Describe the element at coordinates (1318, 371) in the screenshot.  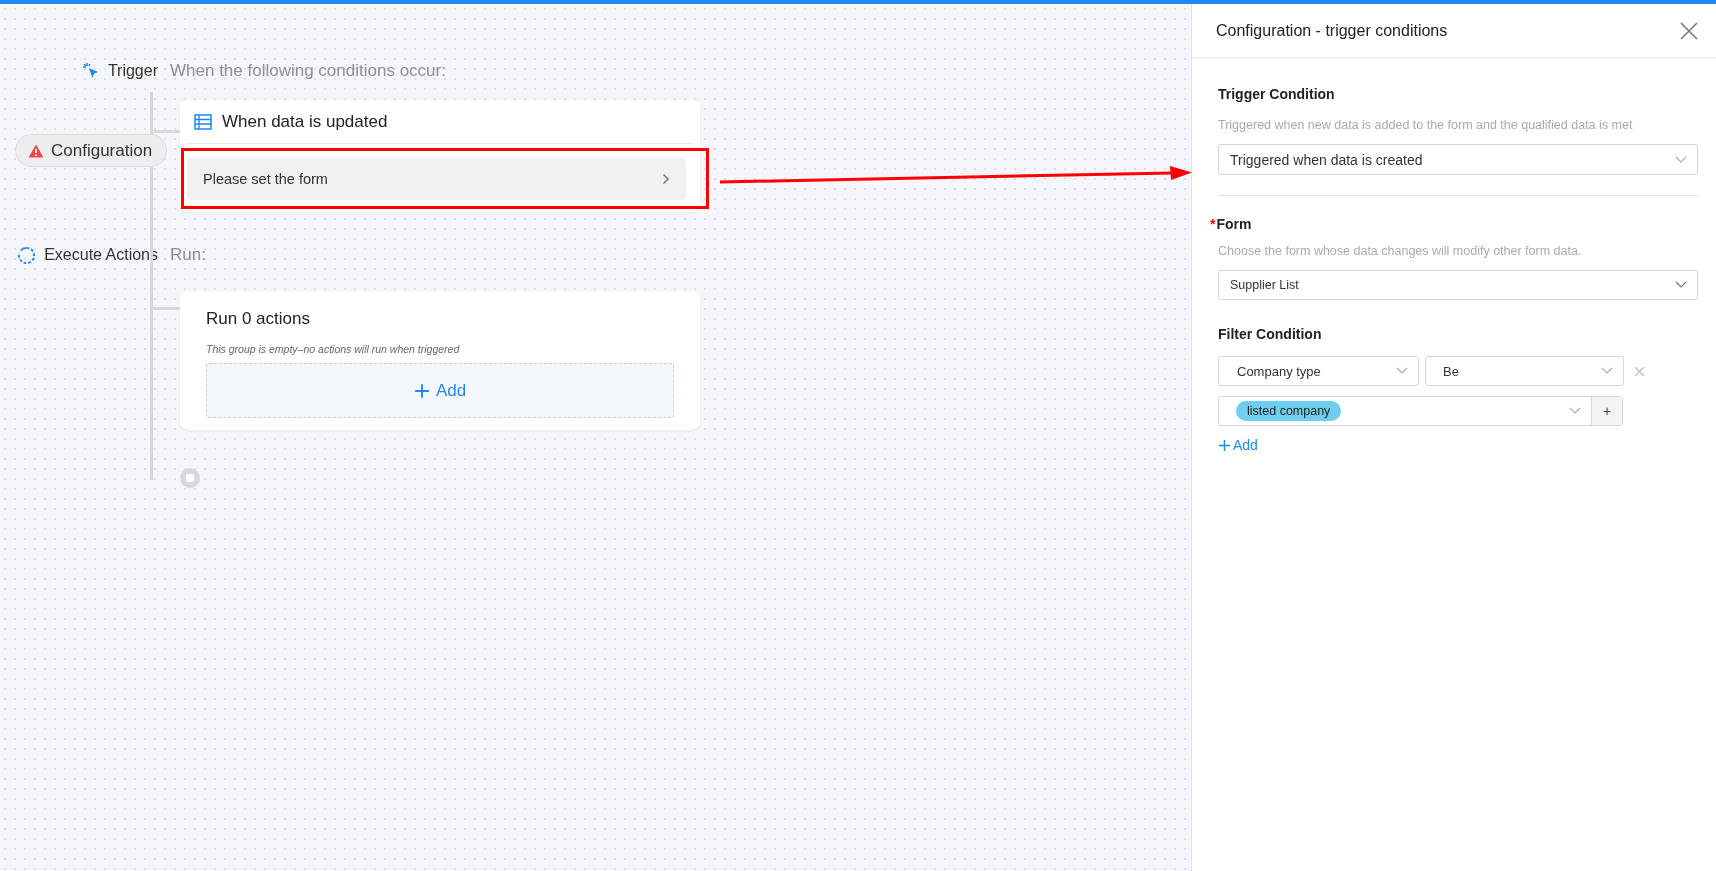
I see `field-select: Company type` at that location.